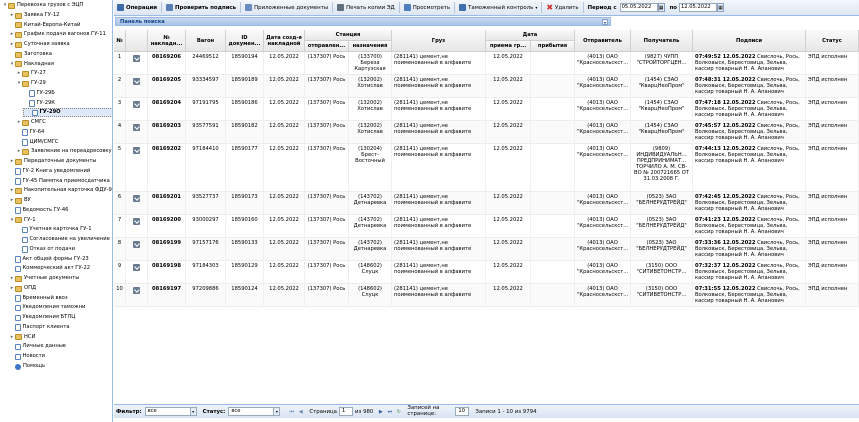 Image resolution: width=859 pixels, height=422 pixels. What do you see at coordinates (31, 65) in the screenshot?
I see `tree-item: ▾ Накладная` at bounding box center [31, 65].